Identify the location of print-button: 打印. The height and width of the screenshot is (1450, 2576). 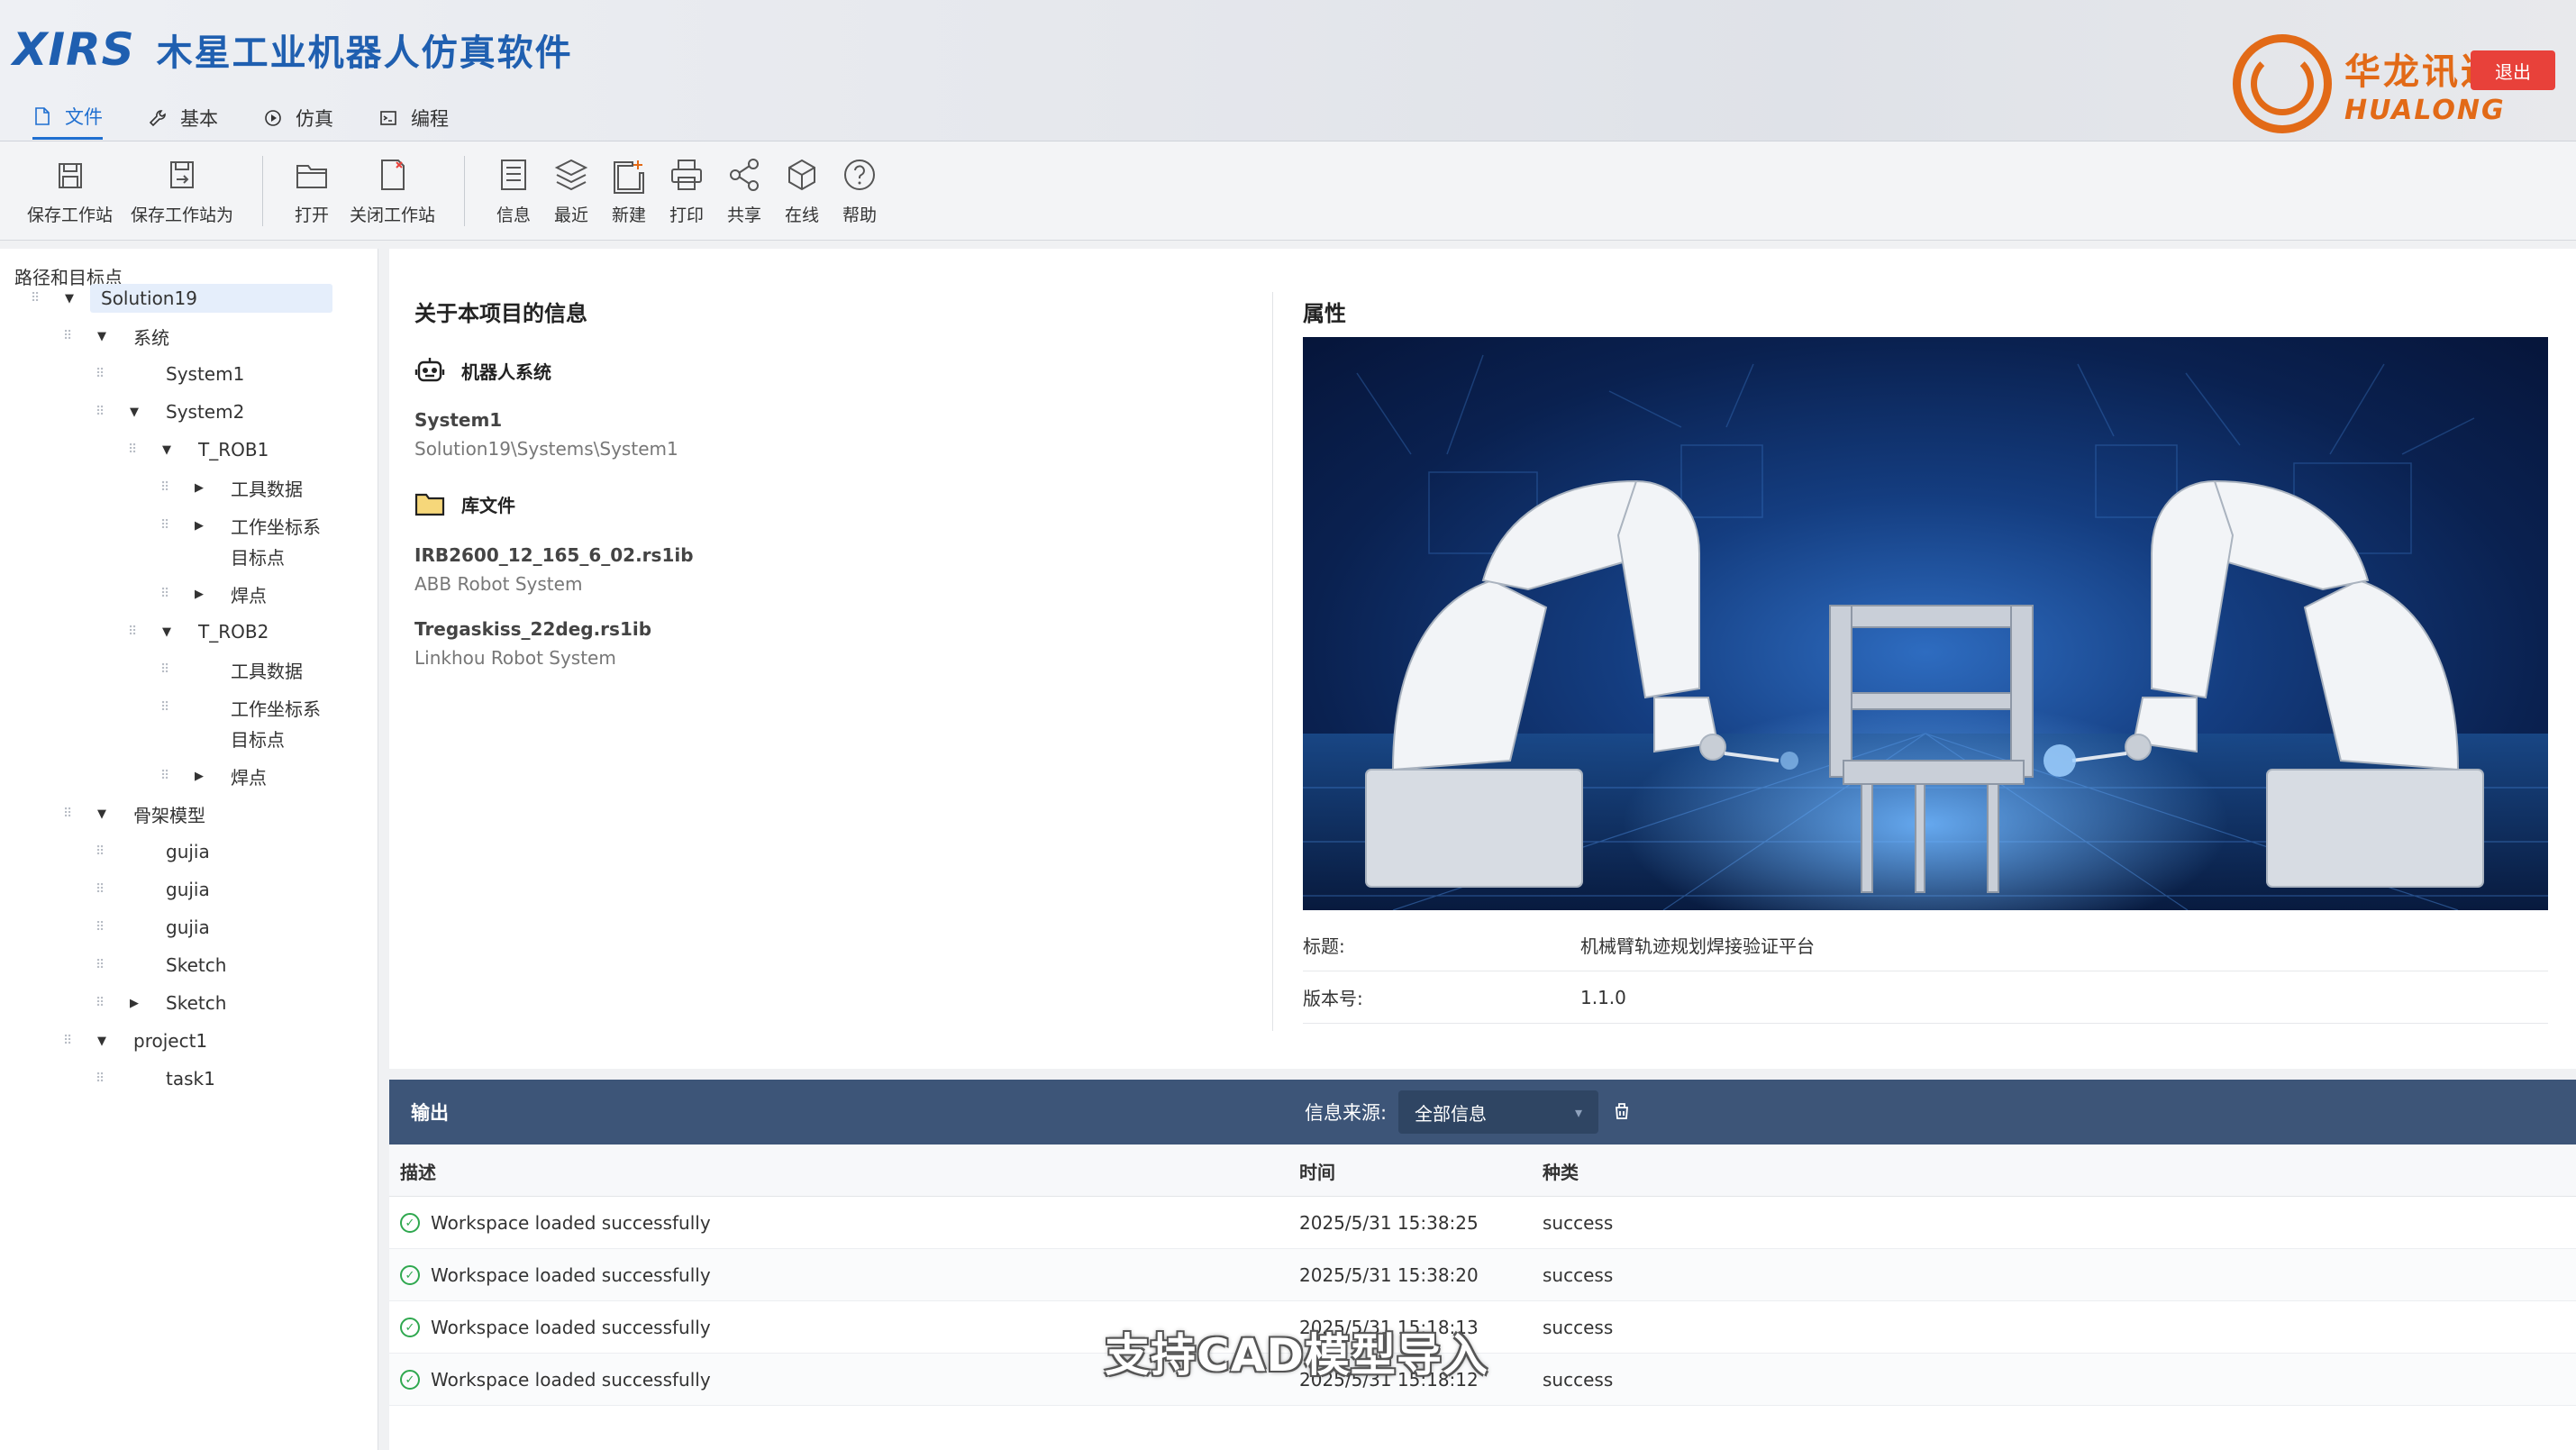
(686, 191).